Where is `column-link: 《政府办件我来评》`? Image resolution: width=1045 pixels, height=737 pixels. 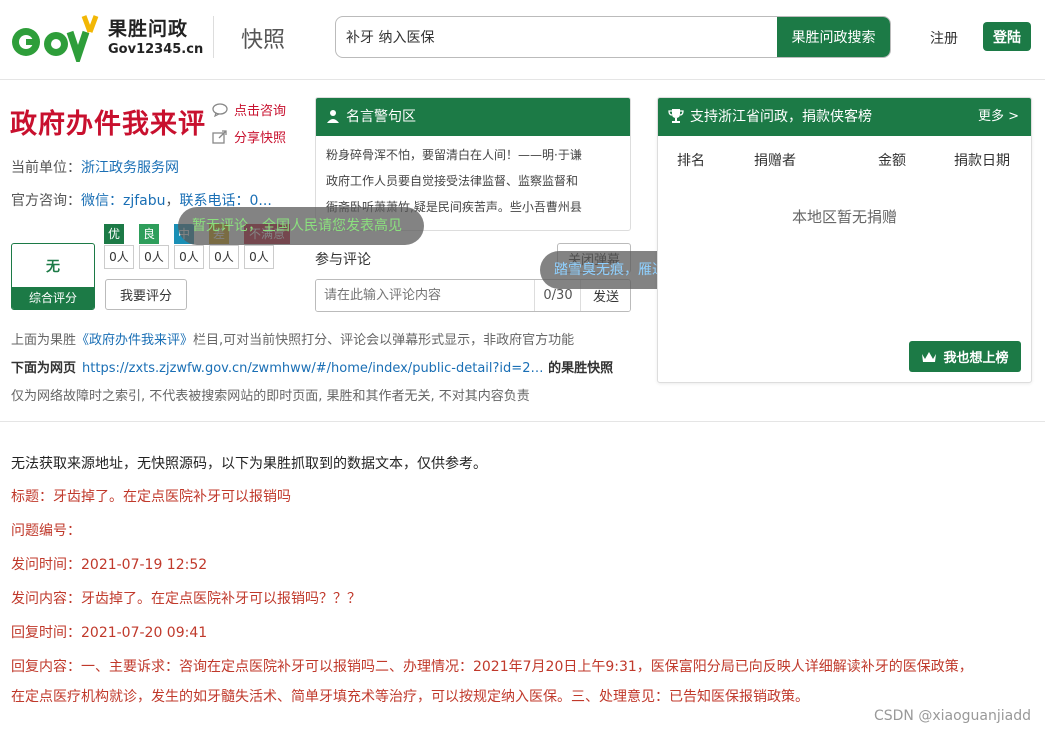 column-link: 《政府办件我来评》 is located at coordinates (134, 340).